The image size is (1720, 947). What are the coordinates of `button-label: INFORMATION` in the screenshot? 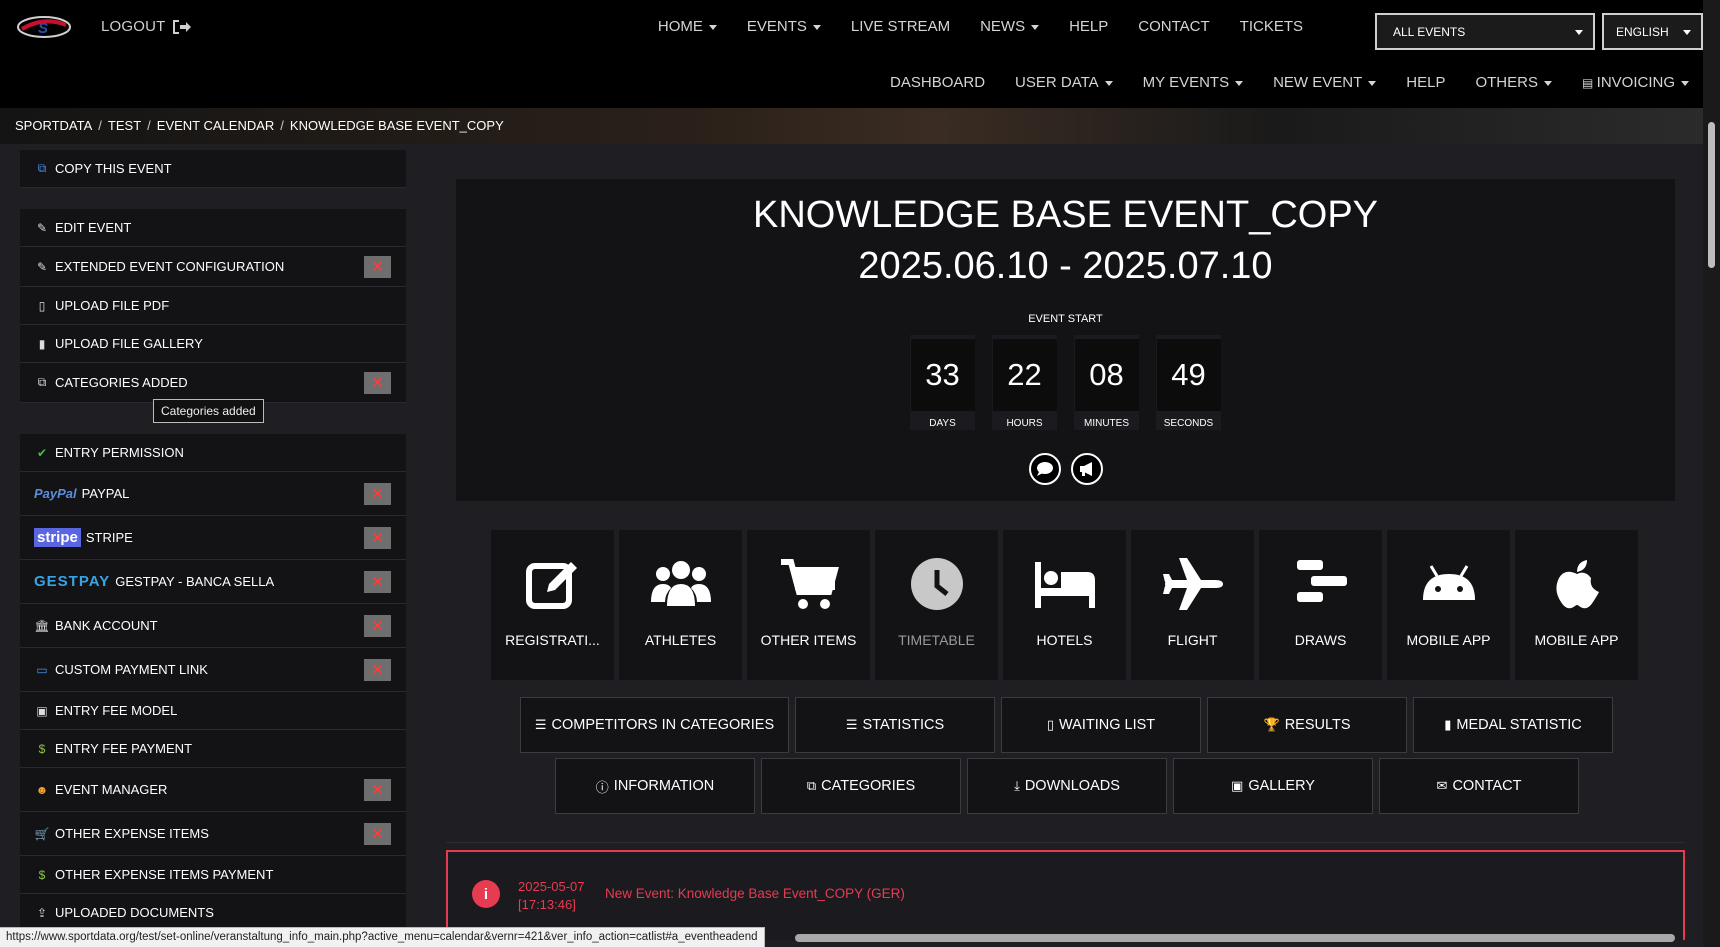 It's located at (664, 786).